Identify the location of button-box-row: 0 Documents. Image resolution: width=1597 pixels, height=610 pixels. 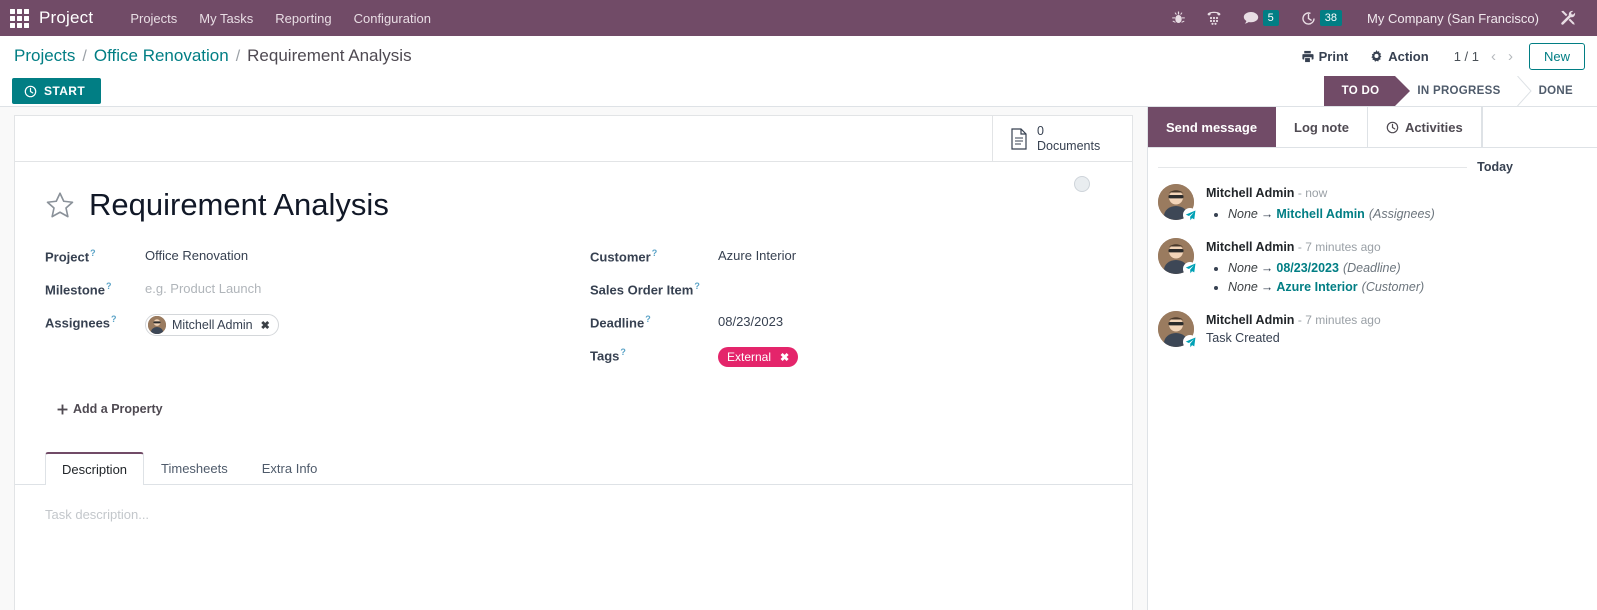
(573, 139).